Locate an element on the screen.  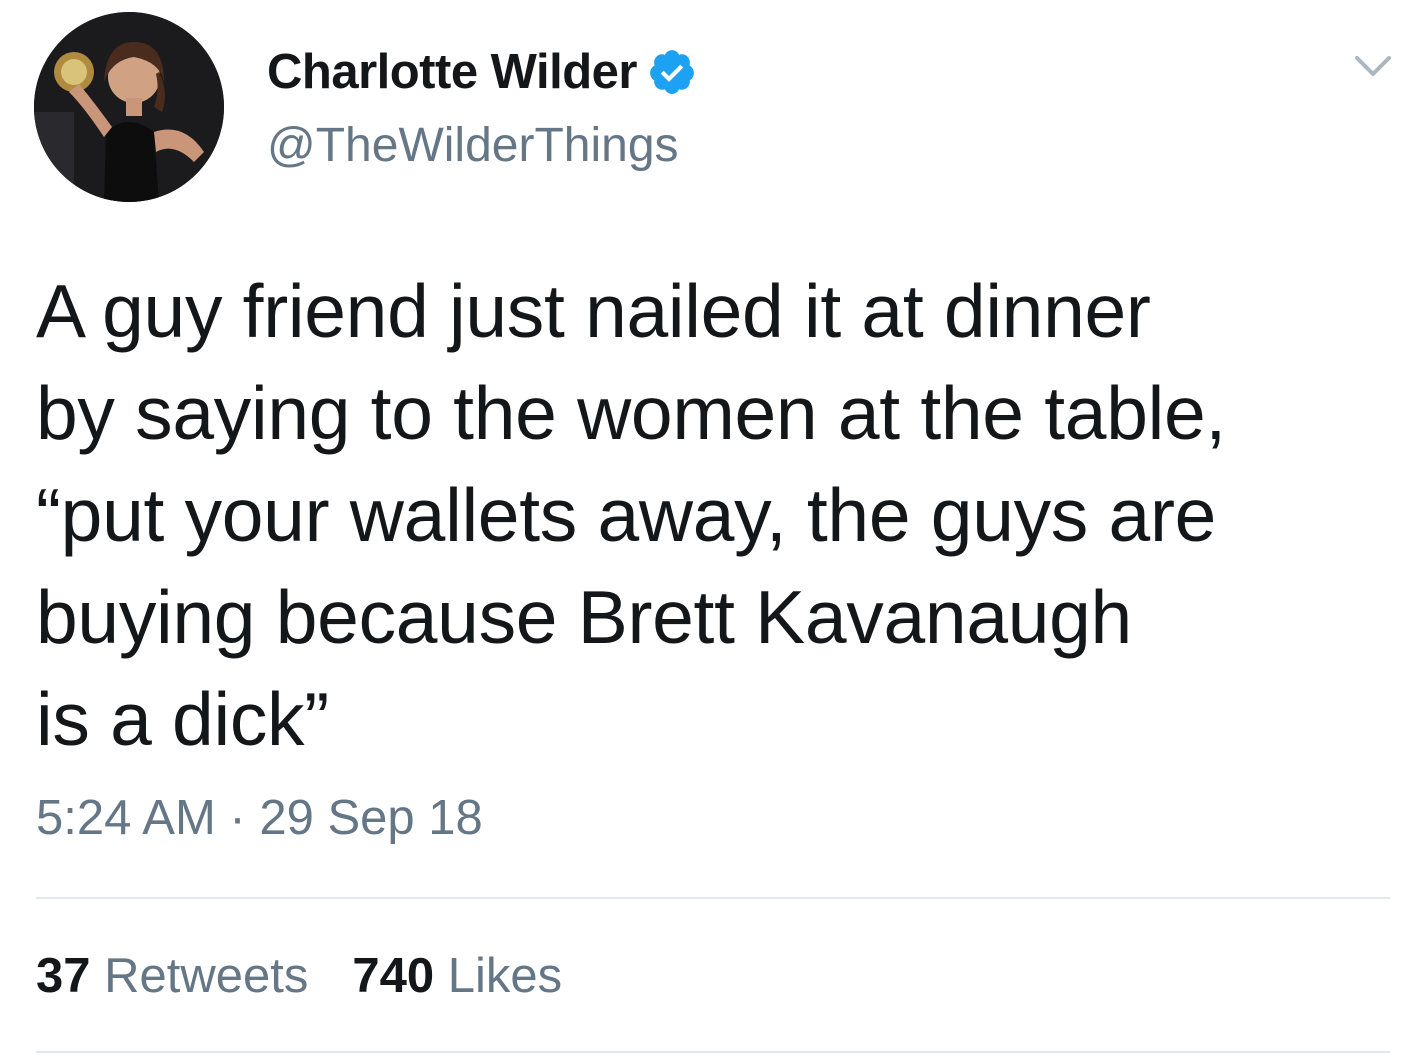
tweet-stats: 37 Retweets 740 Likes is located at coordinates (299, 976).